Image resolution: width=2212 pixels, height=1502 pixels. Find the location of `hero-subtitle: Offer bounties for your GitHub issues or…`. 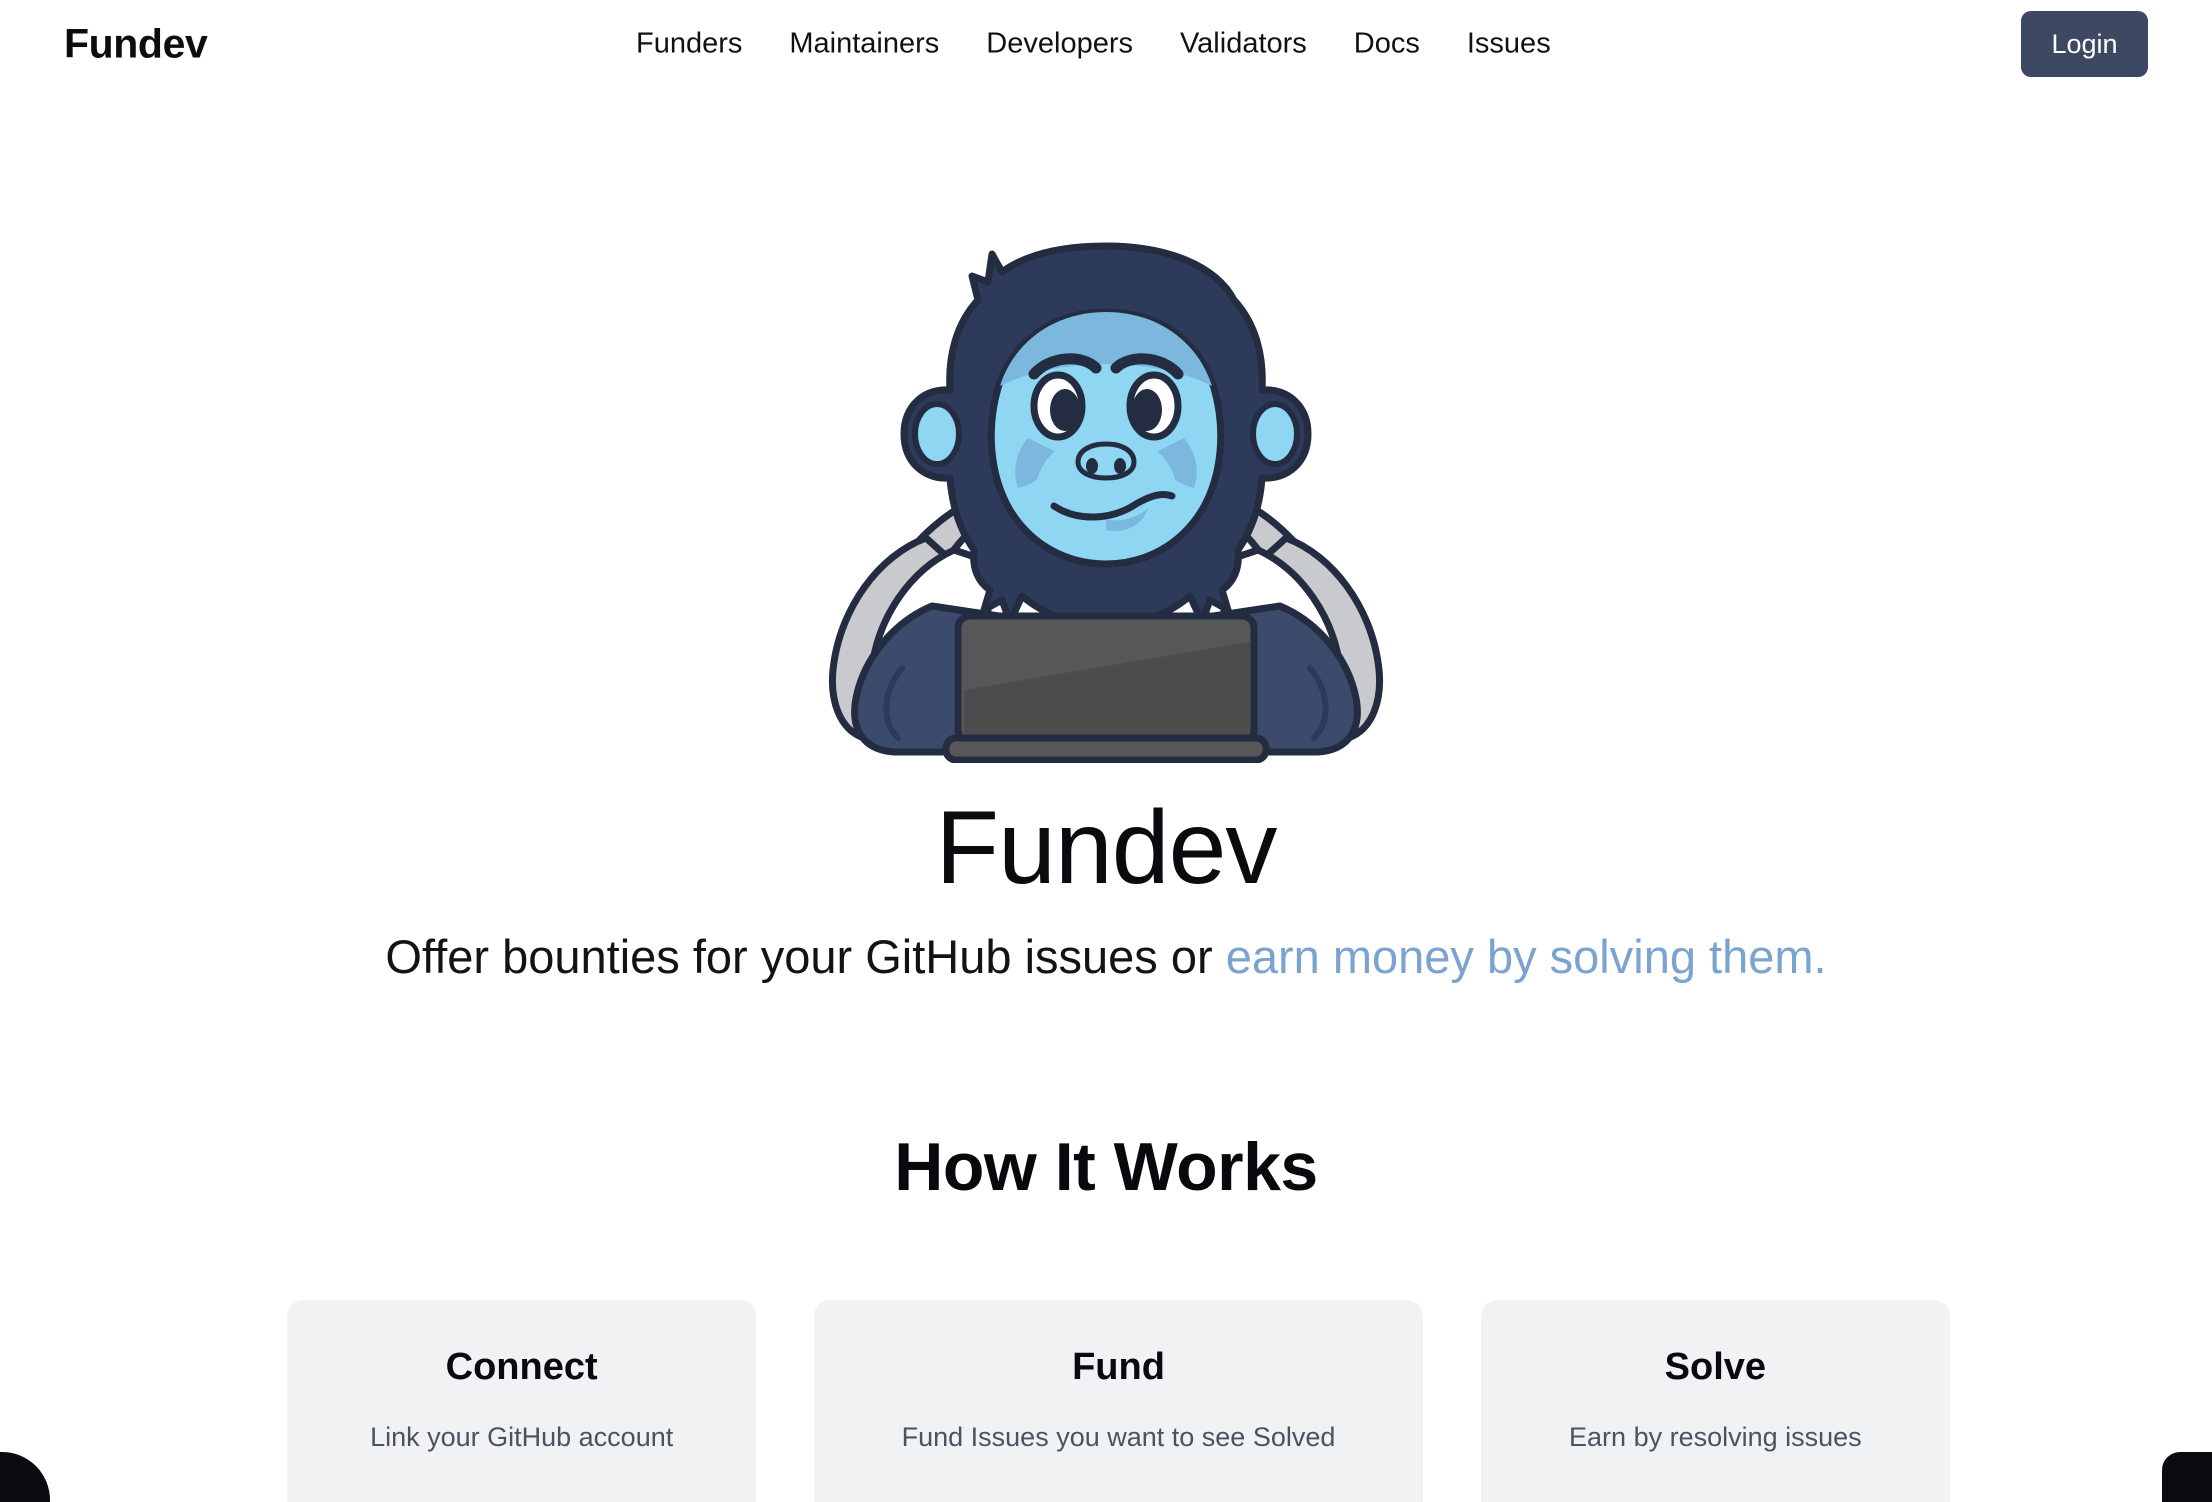

hero-subtitle: Offer bounties for your GitHub issues or… is located at coordinates (1106, 957).